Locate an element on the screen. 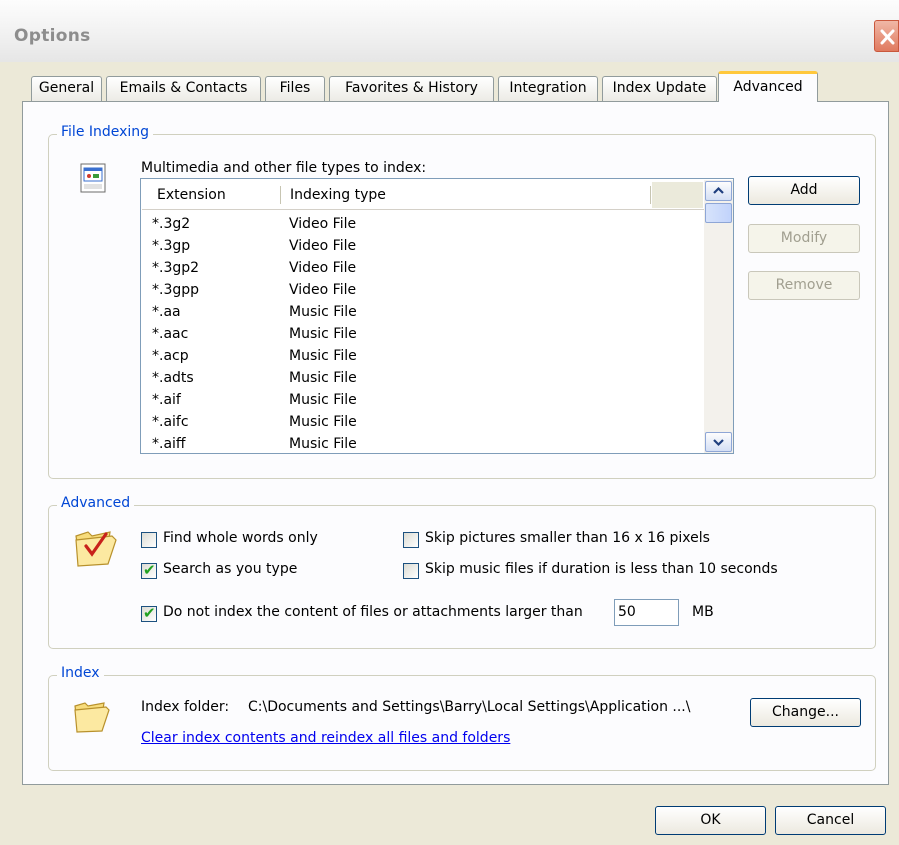 This screenshot has width=899, height=845. tab-favorites-history: Favorites & History is located at coordinates (411, 88).